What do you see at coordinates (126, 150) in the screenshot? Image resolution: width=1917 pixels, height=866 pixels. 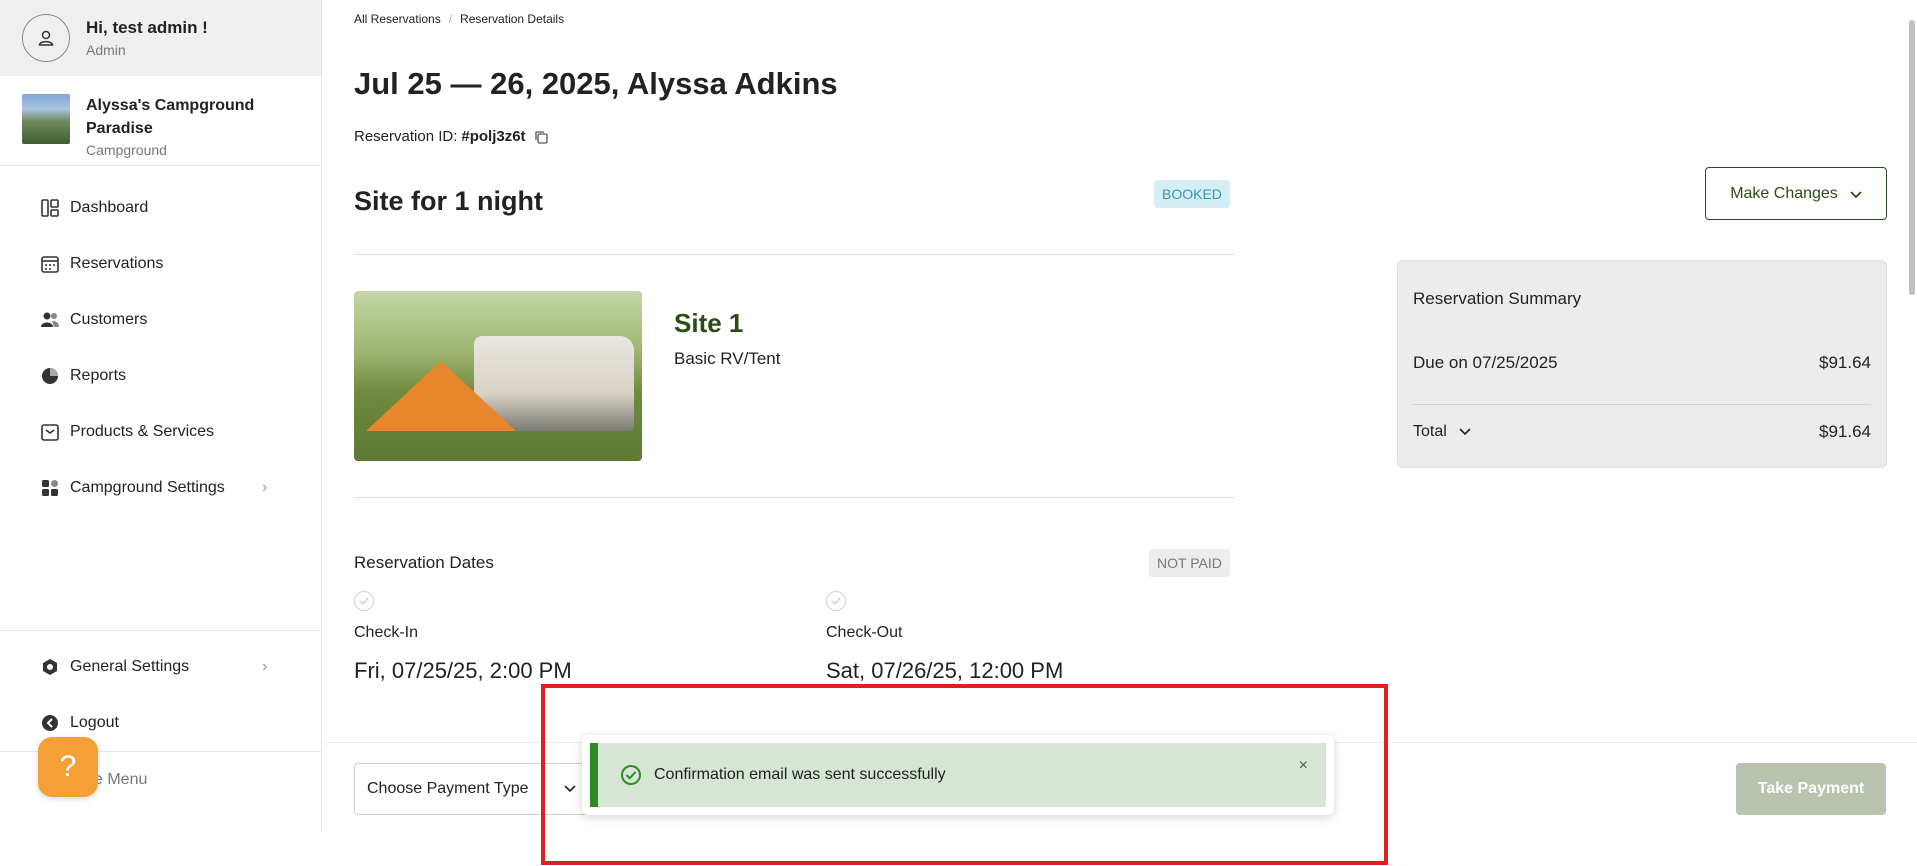 I see `campground-type: Campground` at bounding box center [126, 150].